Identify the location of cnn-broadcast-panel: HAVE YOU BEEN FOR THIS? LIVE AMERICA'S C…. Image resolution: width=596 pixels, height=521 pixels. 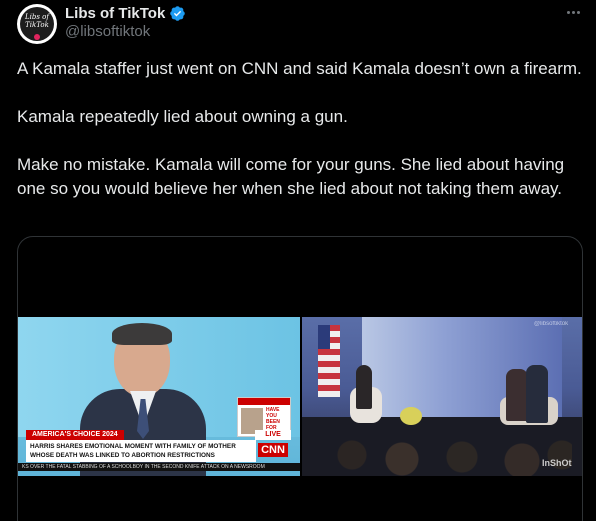
(159, 396).